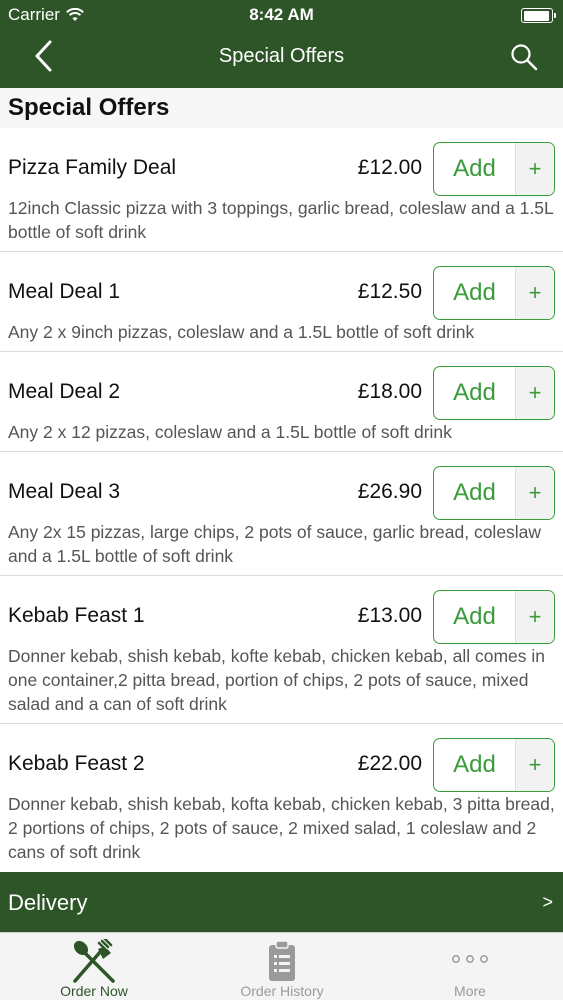 The width and height of the screenshot is (563, 1000). Describe the element at coordinates (76, 763) in the screenshot. I see `item-name: Kebab Feast 2` at that location.